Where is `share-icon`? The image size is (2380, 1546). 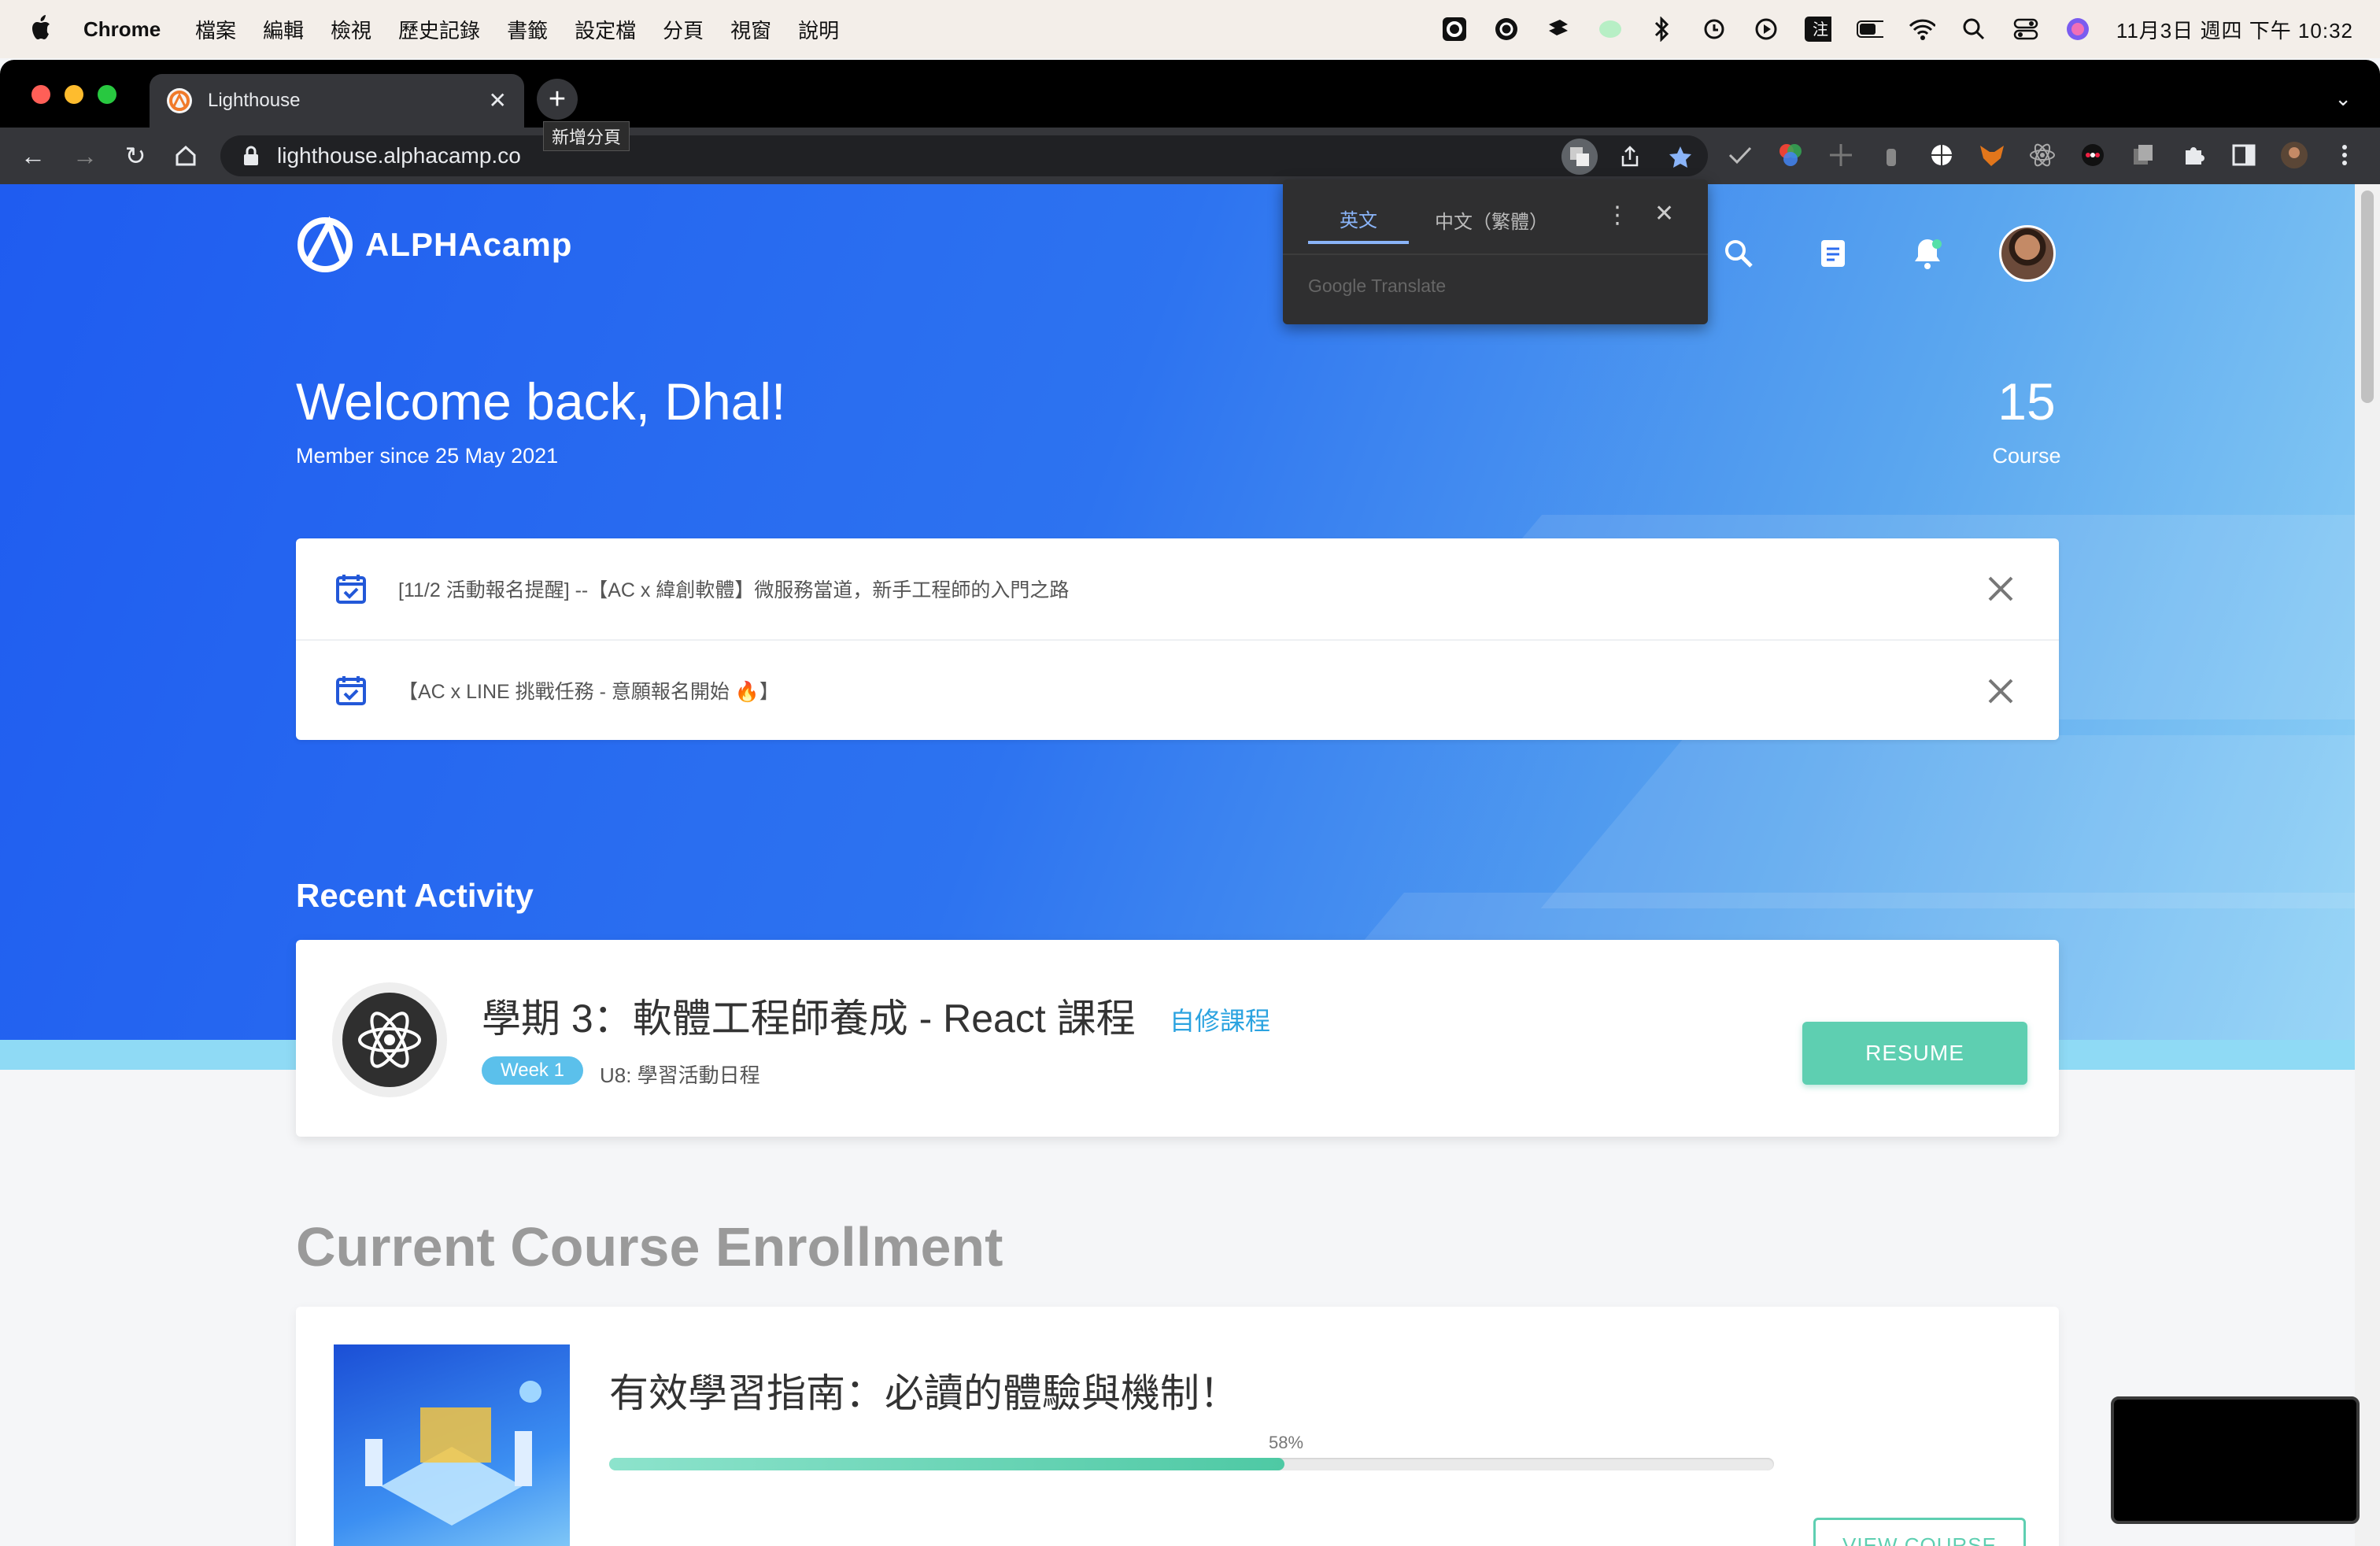 share-icon is located at coordinates (1630, 157).